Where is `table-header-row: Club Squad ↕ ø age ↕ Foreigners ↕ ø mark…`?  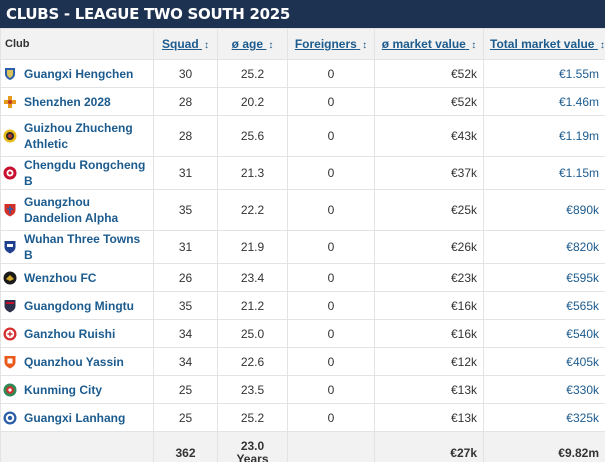
table-header-row: Club Squad ↕ ø age ↕ Foreigners ↕ ø mark… is located at coordinates (302, 44).